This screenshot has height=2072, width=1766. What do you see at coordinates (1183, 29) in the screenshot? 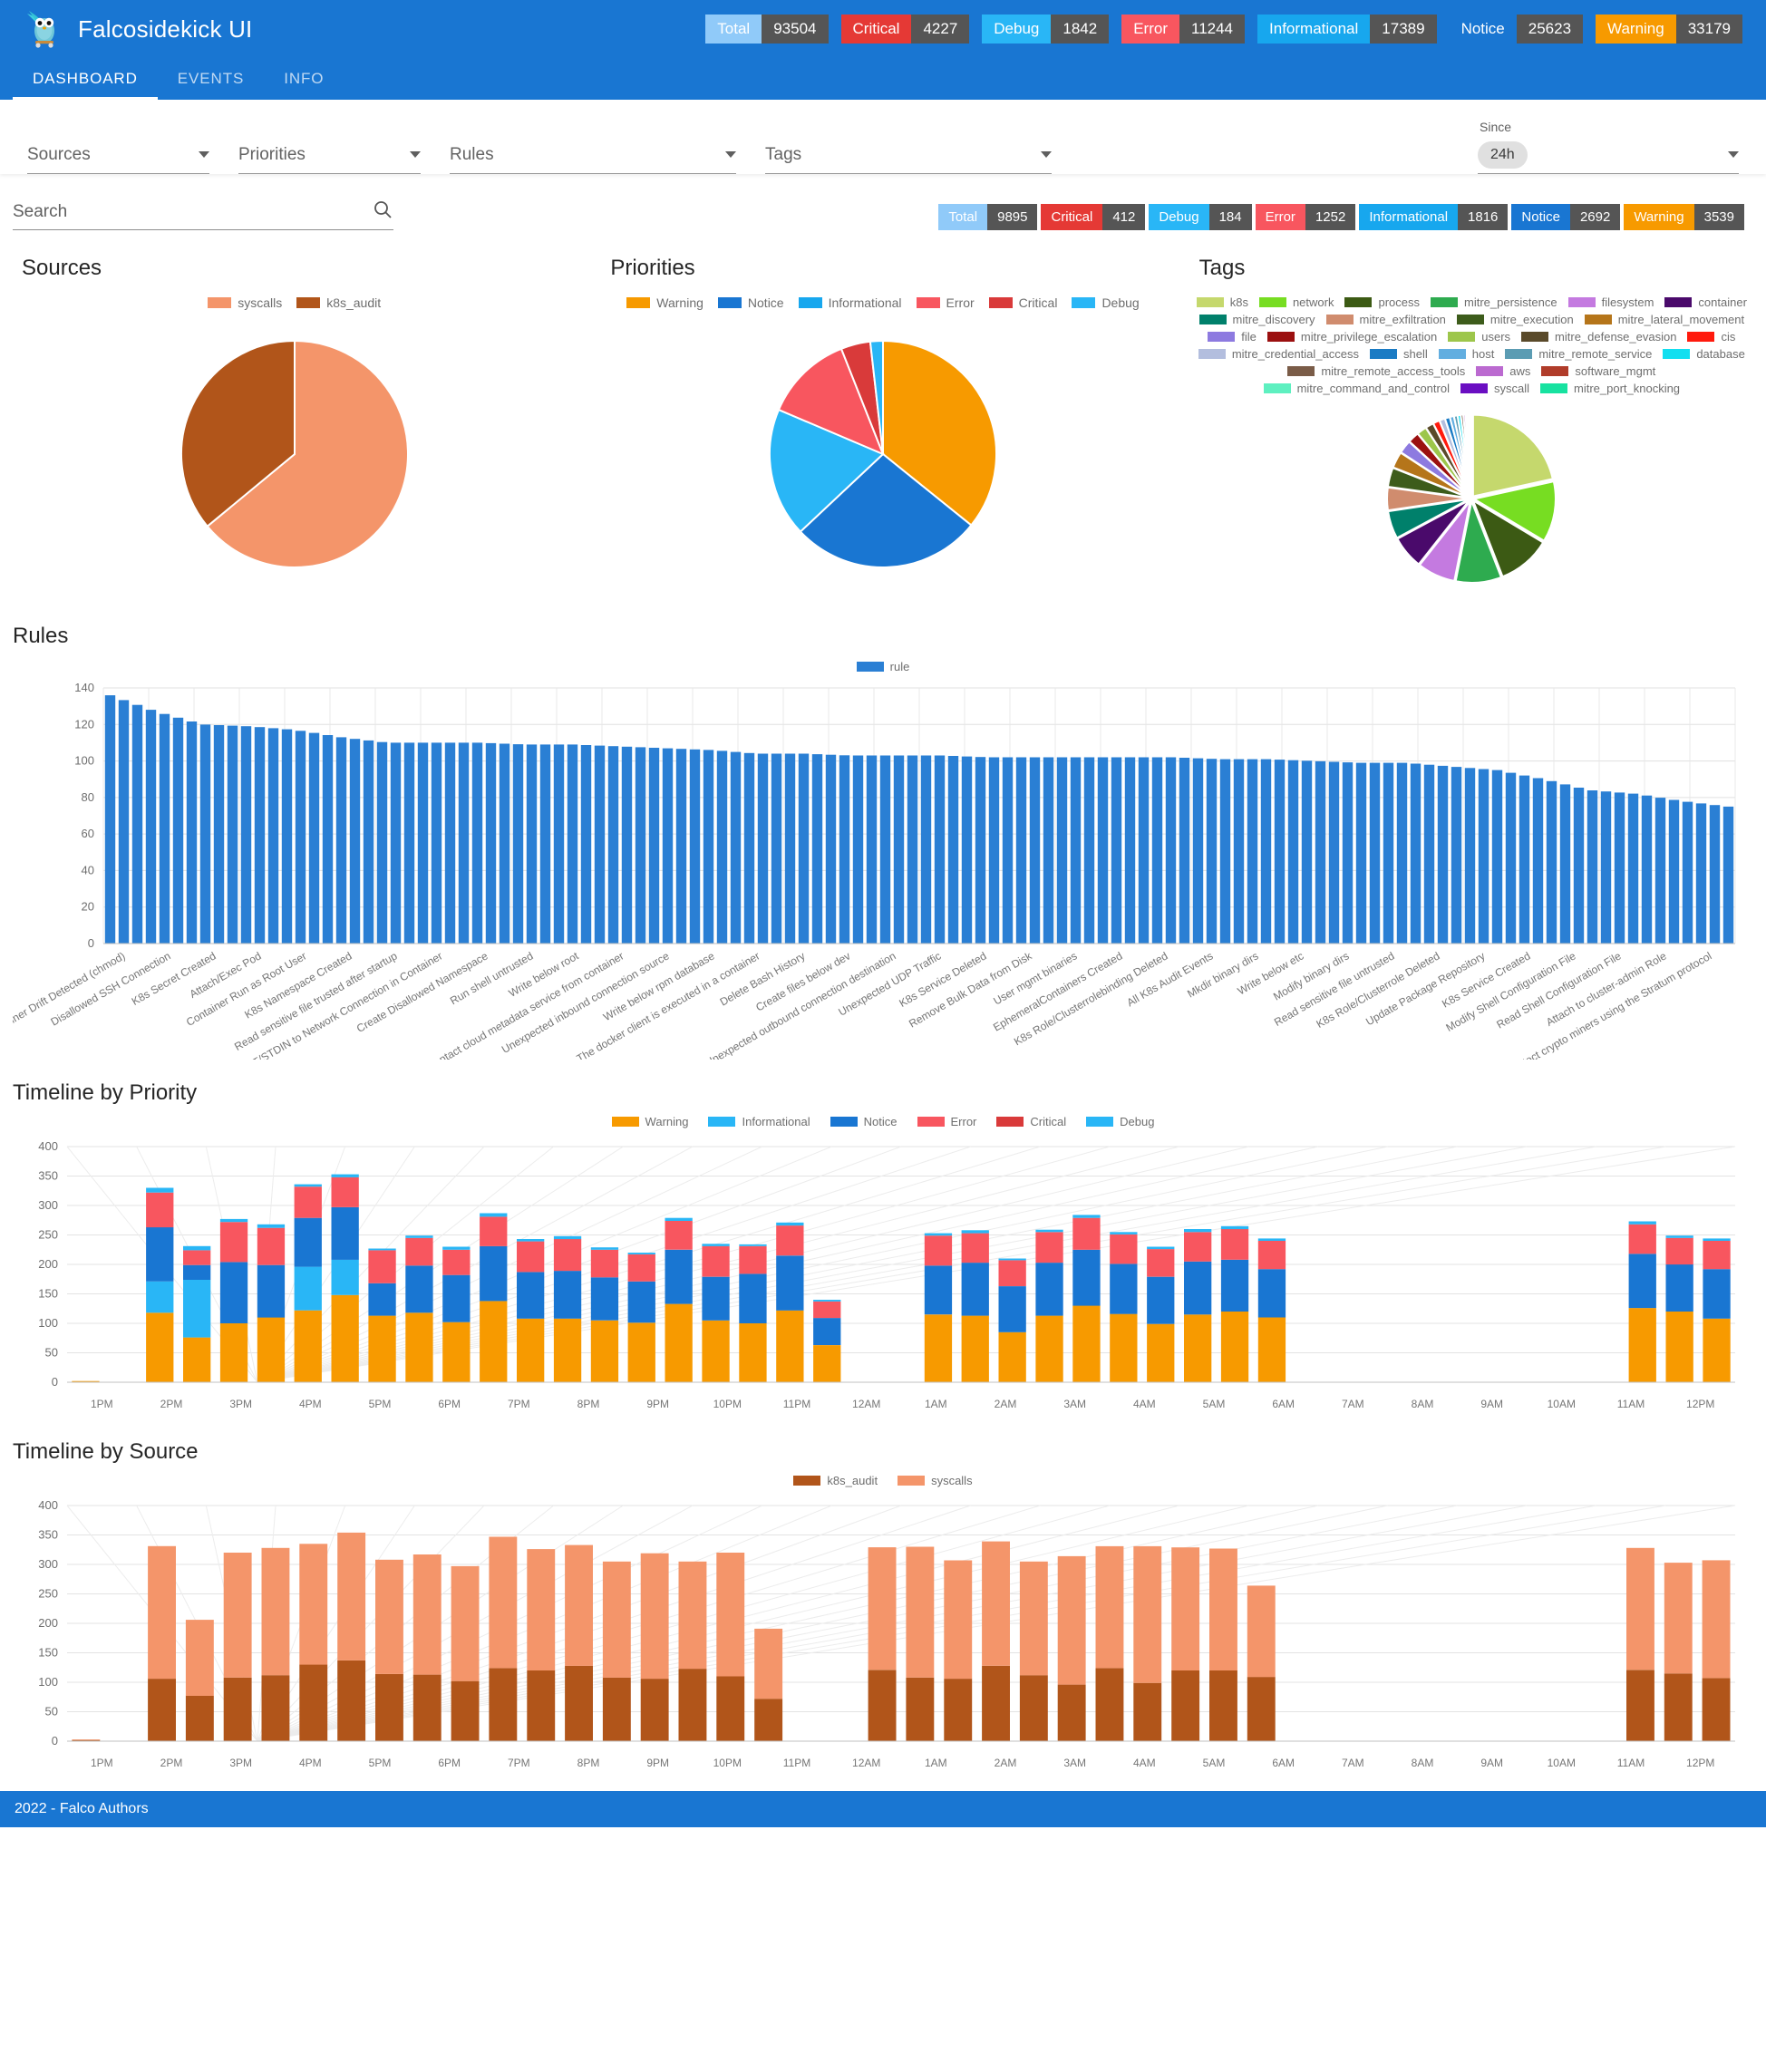
I see `header-badge-error: Error 11244` at bounding box center [1183, 29].